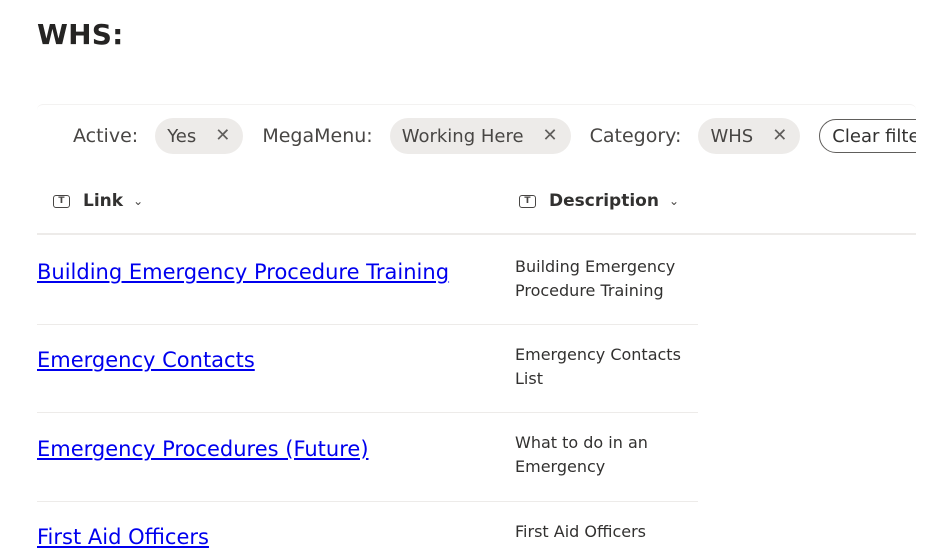 The width and height of the screenshot is (928, 550). Describe the element at coordinates (123, 537) in the screenshot. I see `row-link: First Aid Officers` at that location.